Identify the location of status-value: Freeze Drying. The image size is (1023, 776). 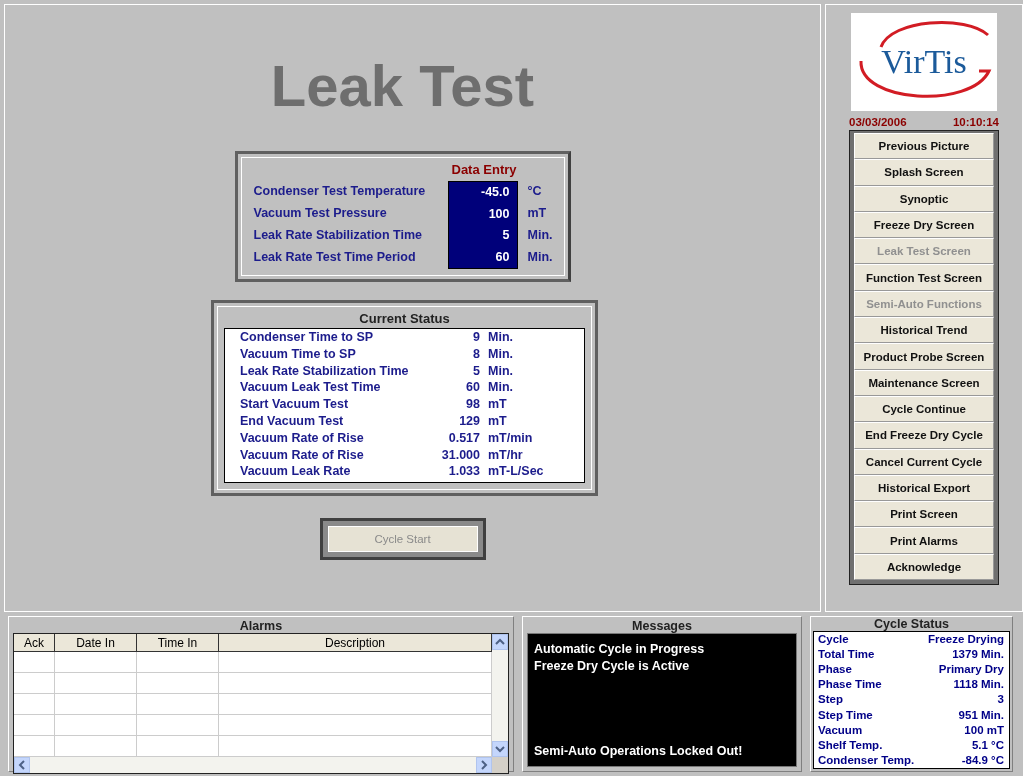
(965, 639).